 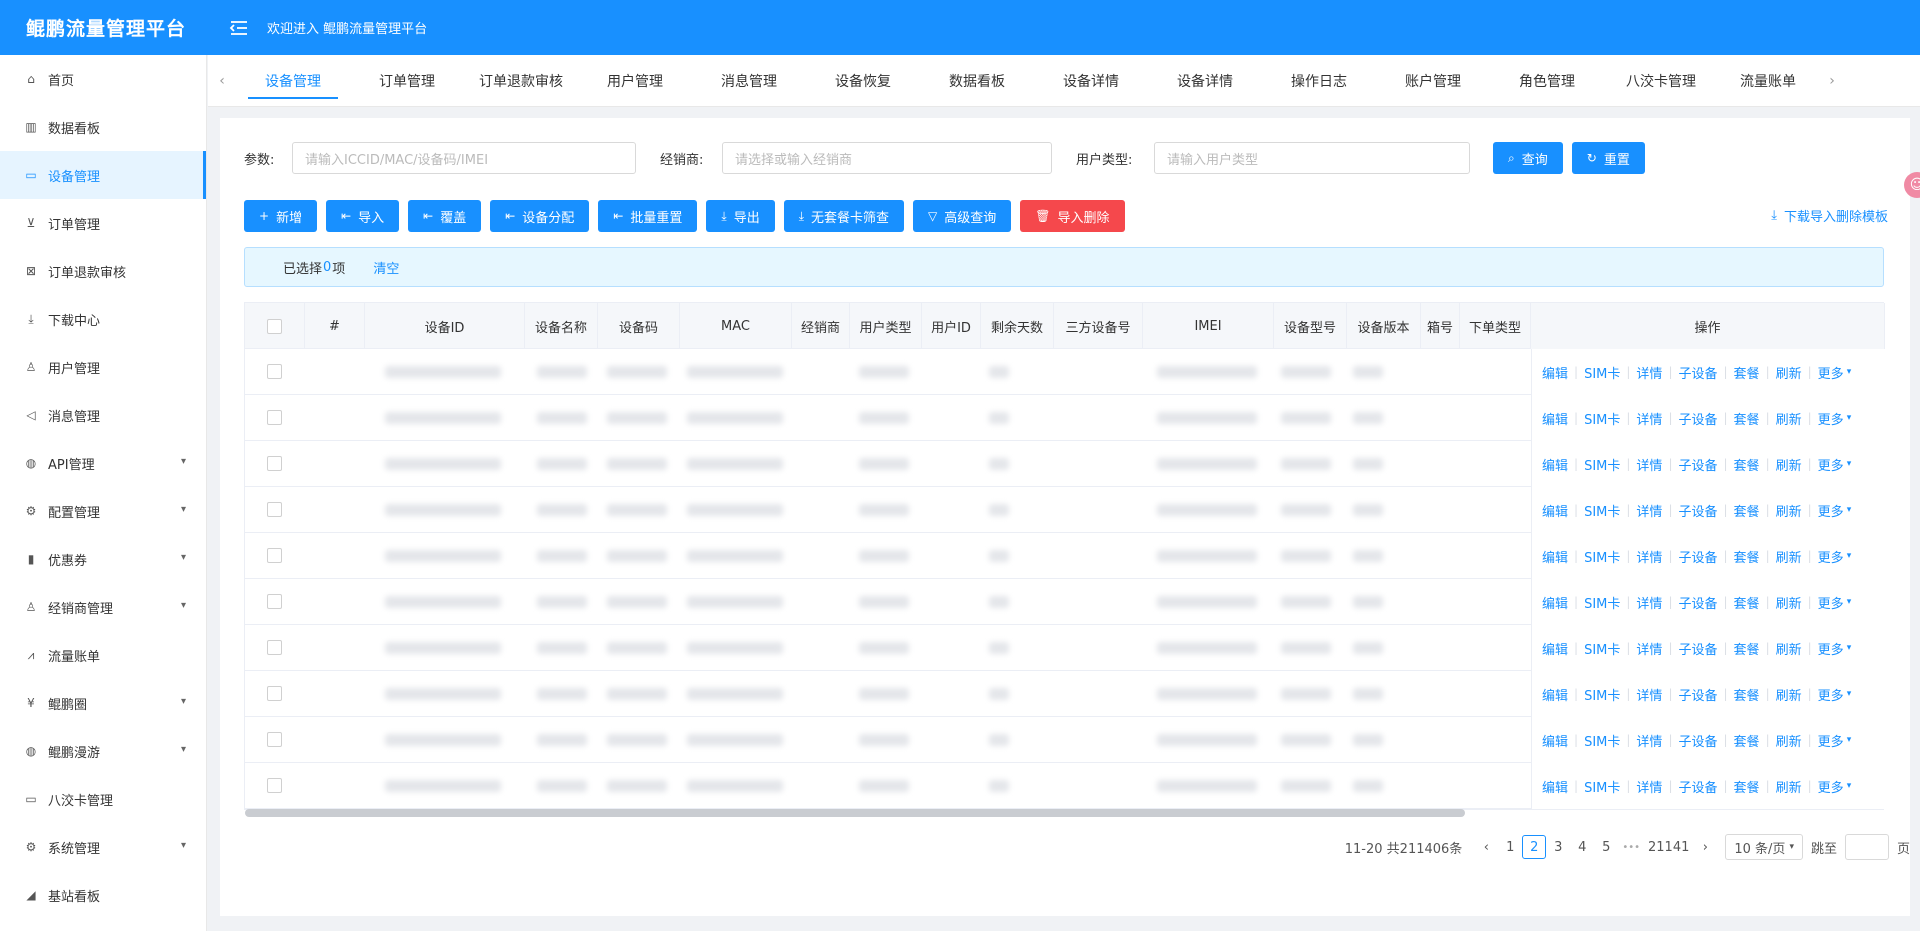 What do you see at coordinates (1528, 158) in the screenshot?
I see `query-button: ⌕ 查询` at bounding box center [1528, 158].